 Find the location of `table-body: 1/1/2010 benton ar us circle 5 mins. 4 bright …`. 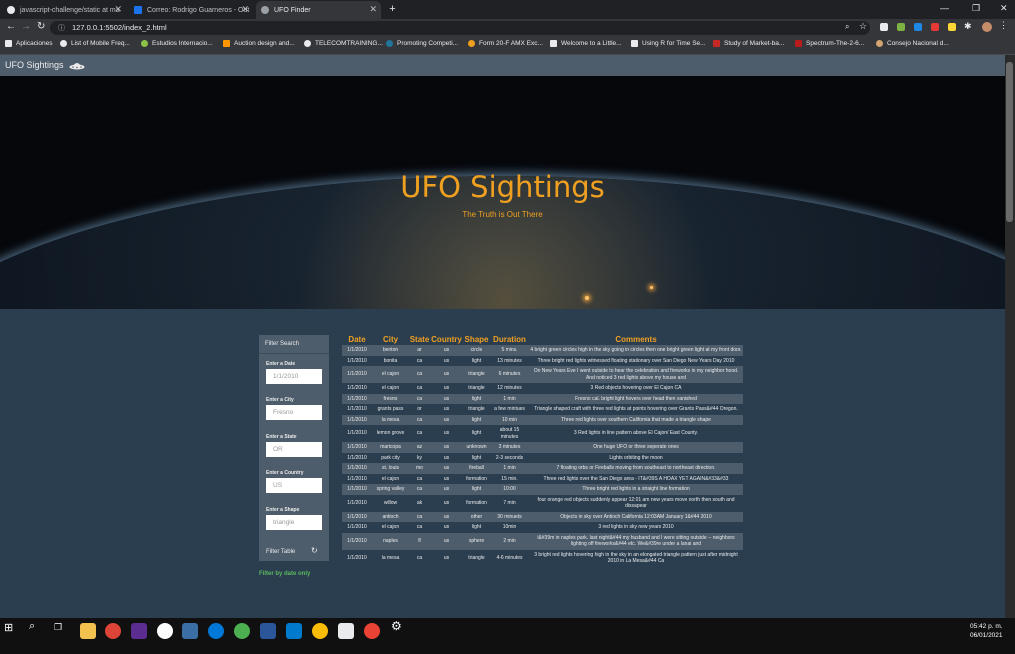

table-body: 1/1/2010 benton ar us circle 5 mins. 4 bright … is located at coordinates (542, 456).